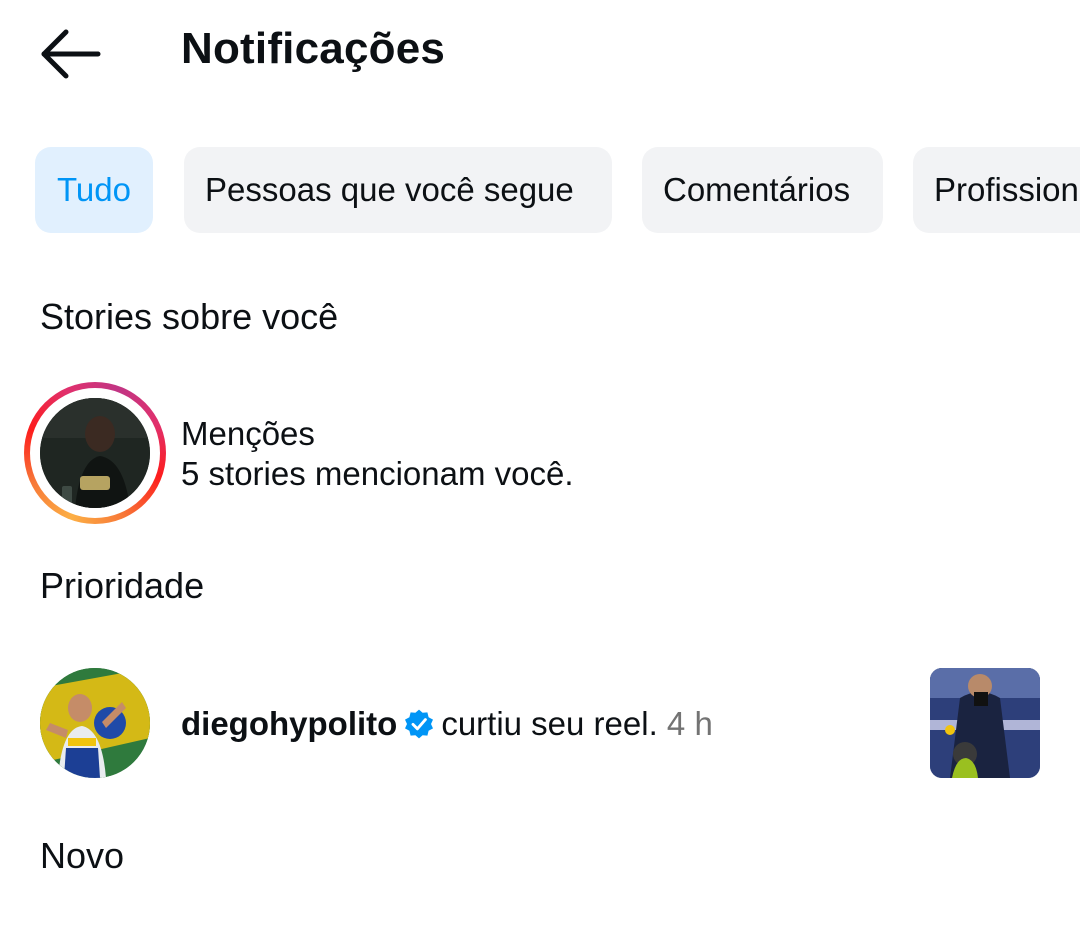 The width and height of the screenshot is (1080, 938). I want to click on notification-time: 4 h, so click(689, 723).